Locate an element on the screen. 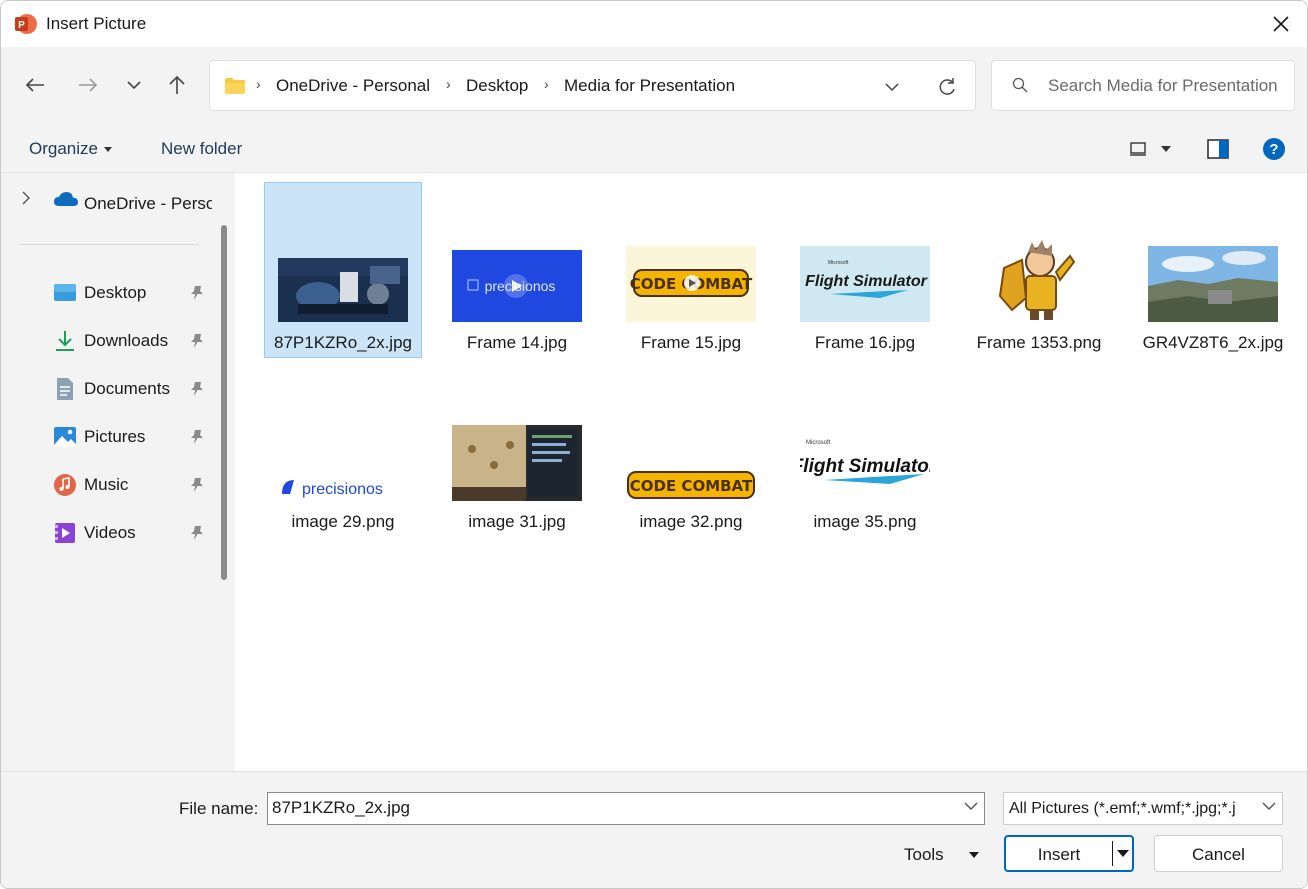  file-thumbnail: precisionos is located at coordinates (343, 488).